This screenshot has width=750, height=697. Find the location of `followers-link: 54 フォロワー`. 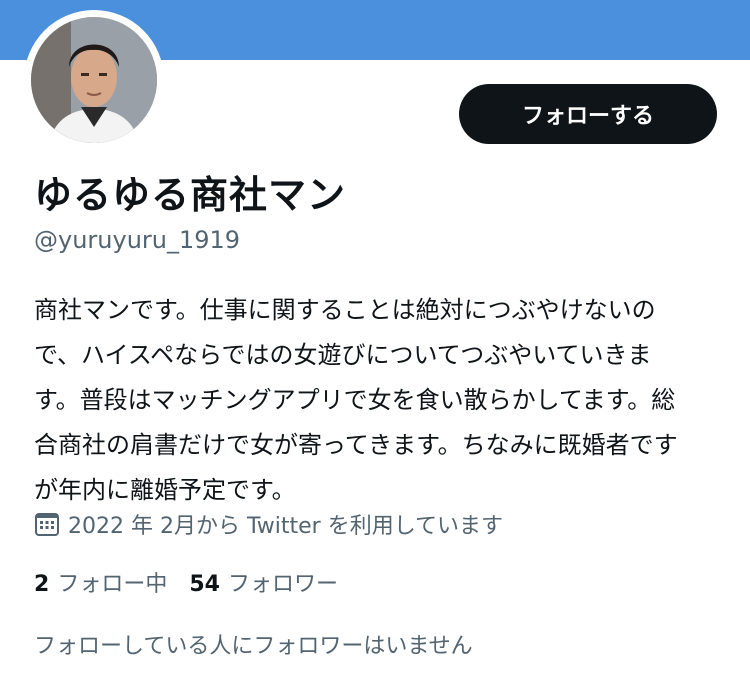

followers-link: 54 フォロワー is located at coordinates (263, 582).